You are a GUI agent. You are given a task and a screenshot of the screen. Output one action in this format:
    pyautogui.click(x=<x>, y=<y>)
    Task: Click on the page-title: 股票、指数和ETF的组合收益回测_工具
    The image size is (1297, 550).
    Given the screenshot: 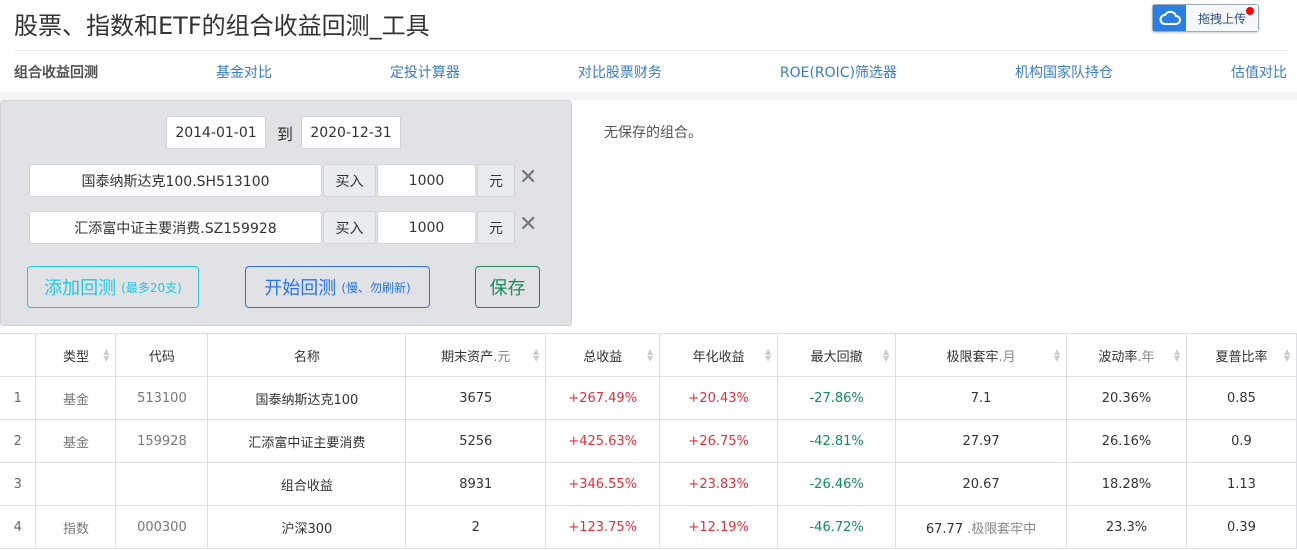 What is the action you would take?
    pyautogui.click(x=222, y=26)
    